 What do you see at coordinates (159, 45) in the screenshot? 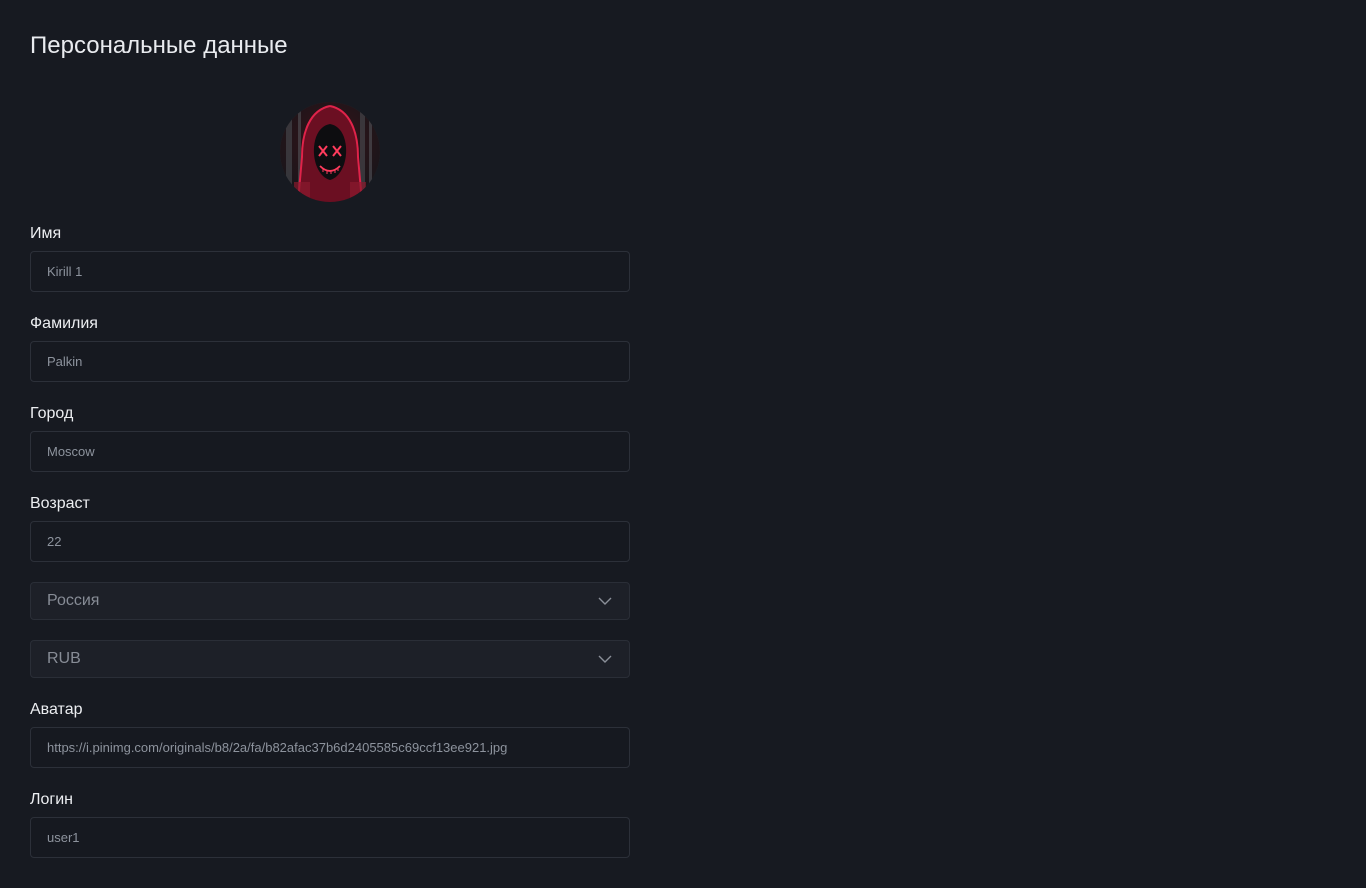
I see `page-title: Персональные данные` at bounding box center [159, 45].